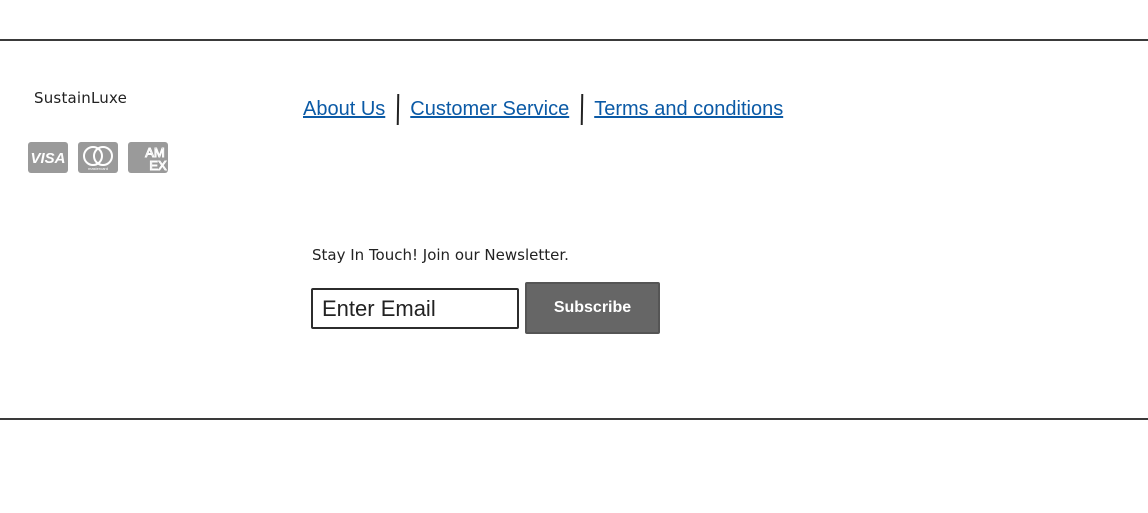 The height and width of the screenshot is (513, 1148). What do you see at coordinates (81, 98) in the screenshot?
I see `brand-name: SustainLuxe` at bounding box center [81, 98].